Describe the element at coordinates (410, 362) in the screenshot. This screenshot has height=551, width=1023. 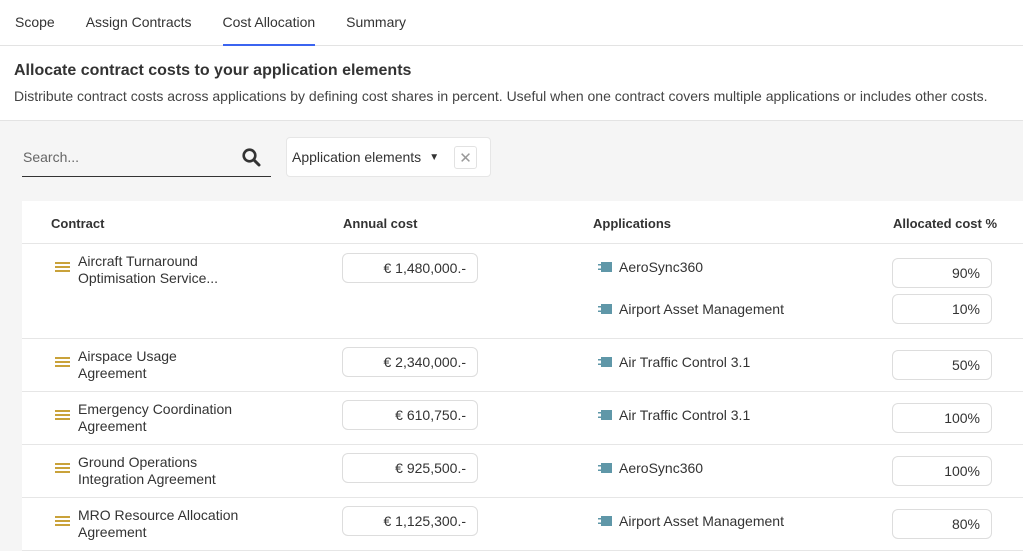
I see `annual-cost-input: € 2,340,000.-` at that location.